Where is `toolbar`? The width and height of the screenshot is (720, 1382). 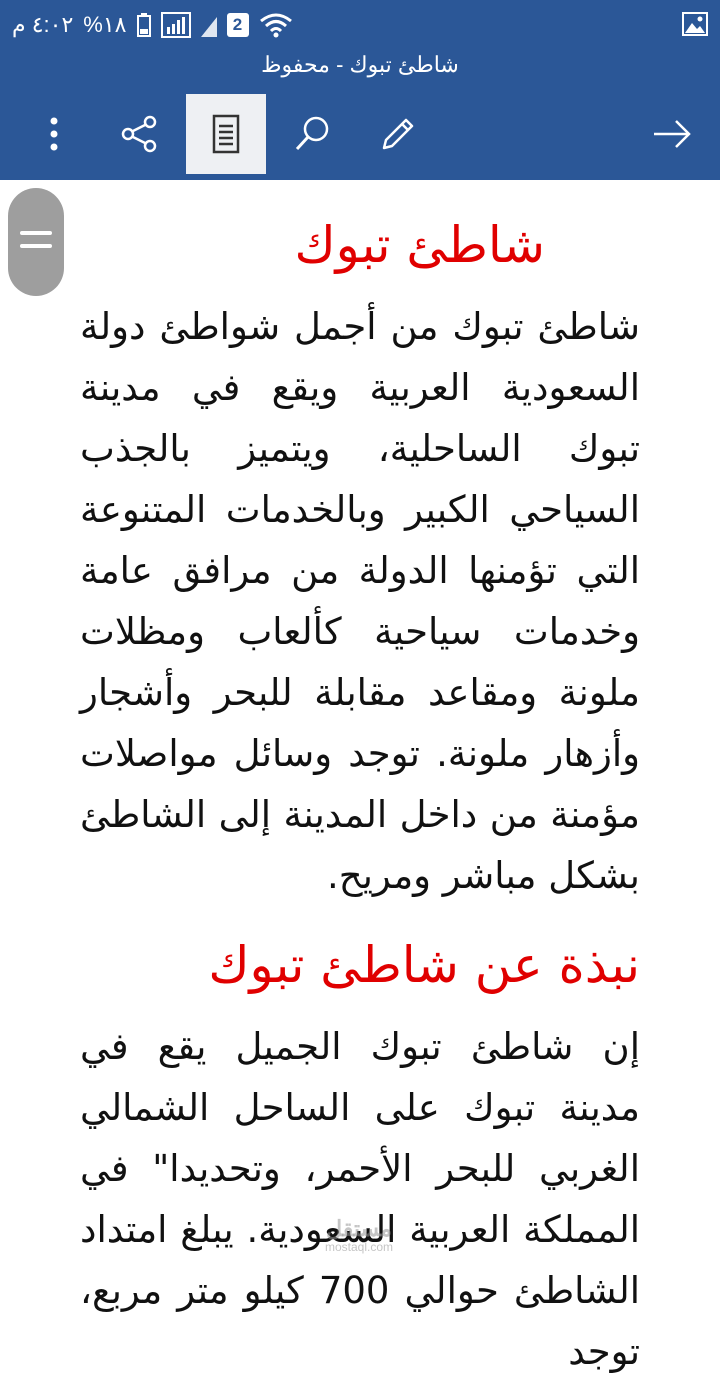 toolbar is located at coordinates (360, 134).